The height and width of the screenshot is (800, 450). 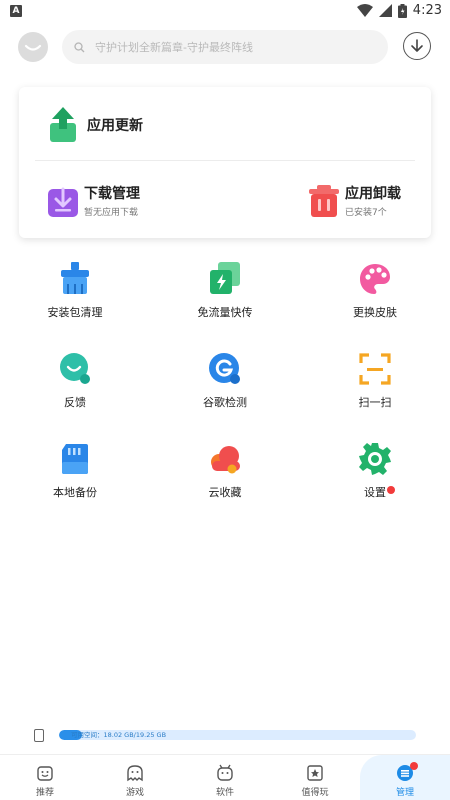 I want to click on tool-label: 谷歌检测, so click(x=225, y=402).